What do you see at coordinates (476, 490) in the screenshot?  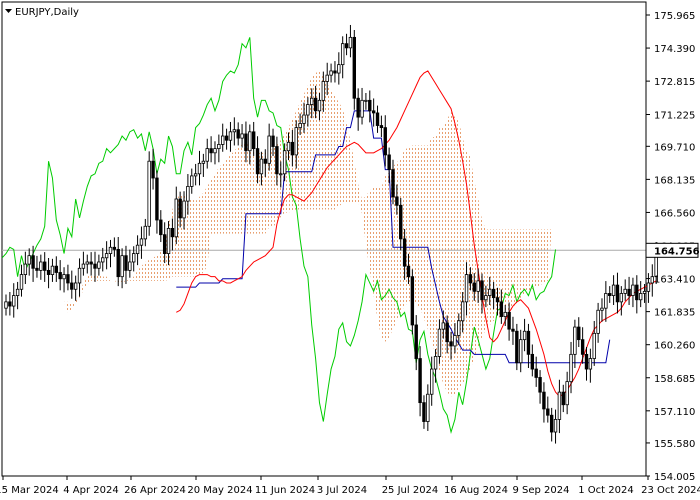 I see `x-tick-label: 16 Aug 2024` at bounding box center [476, 490].